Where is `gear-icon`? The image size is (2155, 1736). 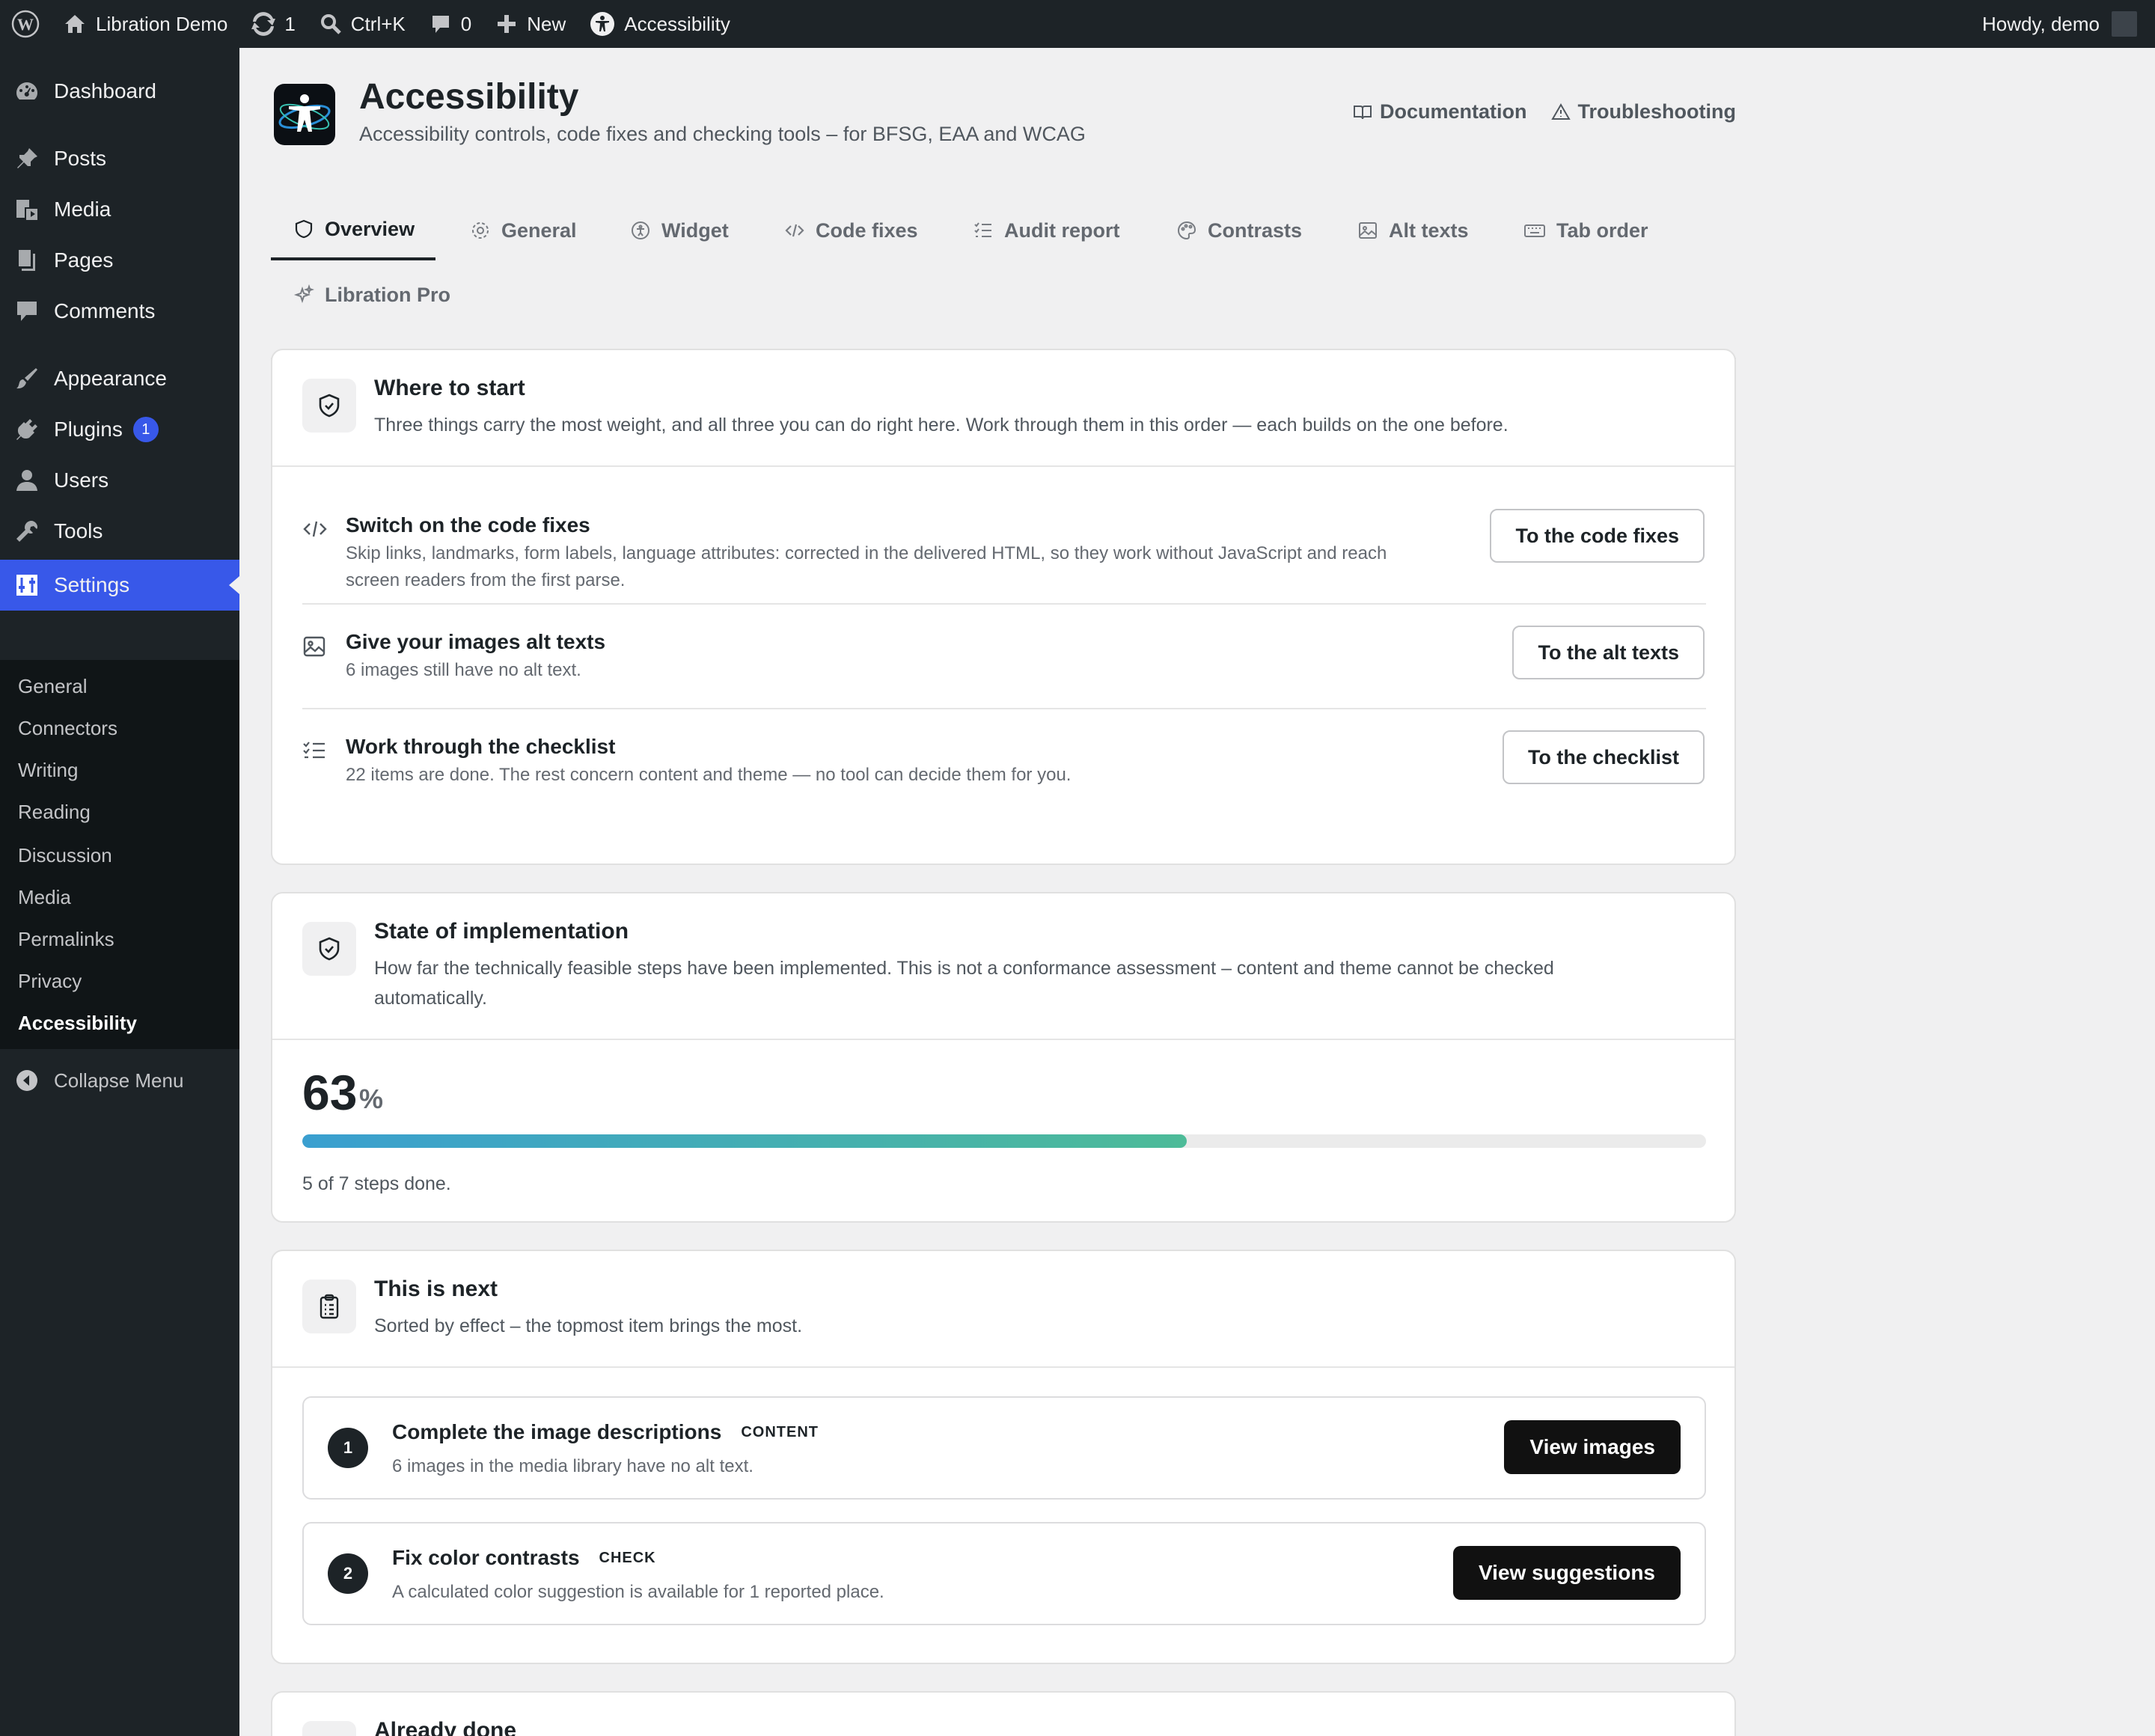 gear-icon is located at coordinates (480, 230).